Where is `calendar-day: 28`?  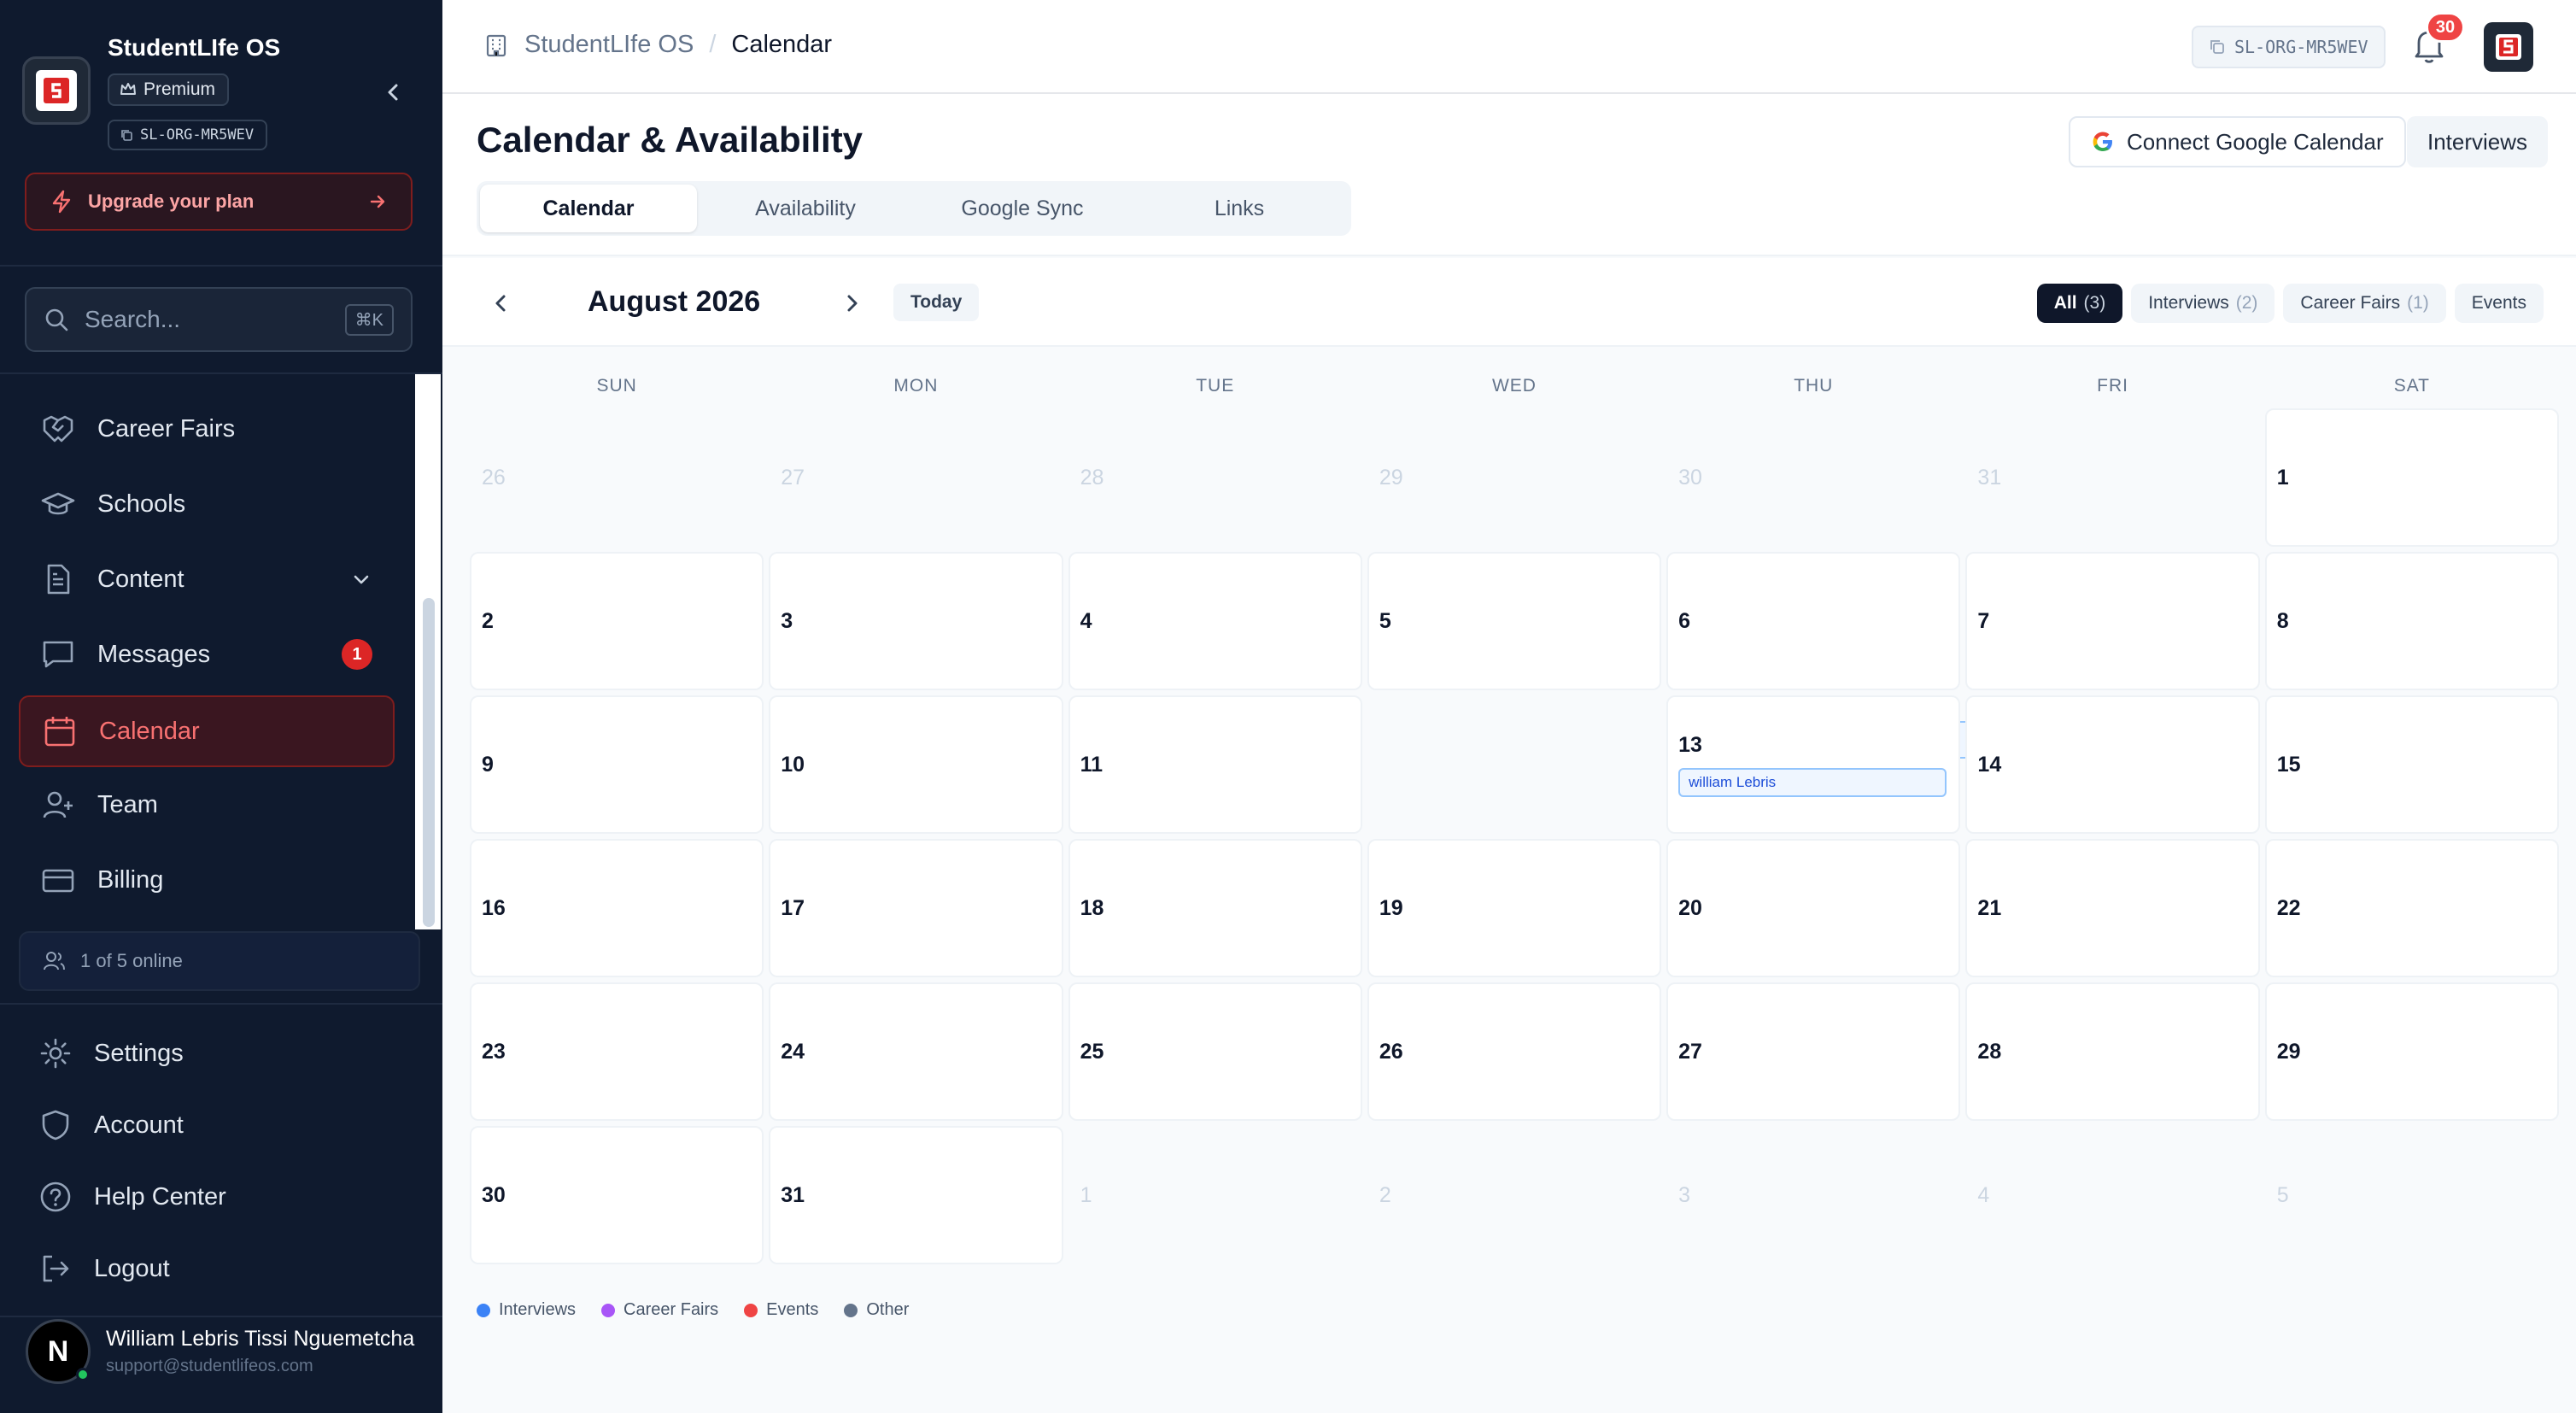 calendar-day: 28 is located at coordinates (2112, 1051).